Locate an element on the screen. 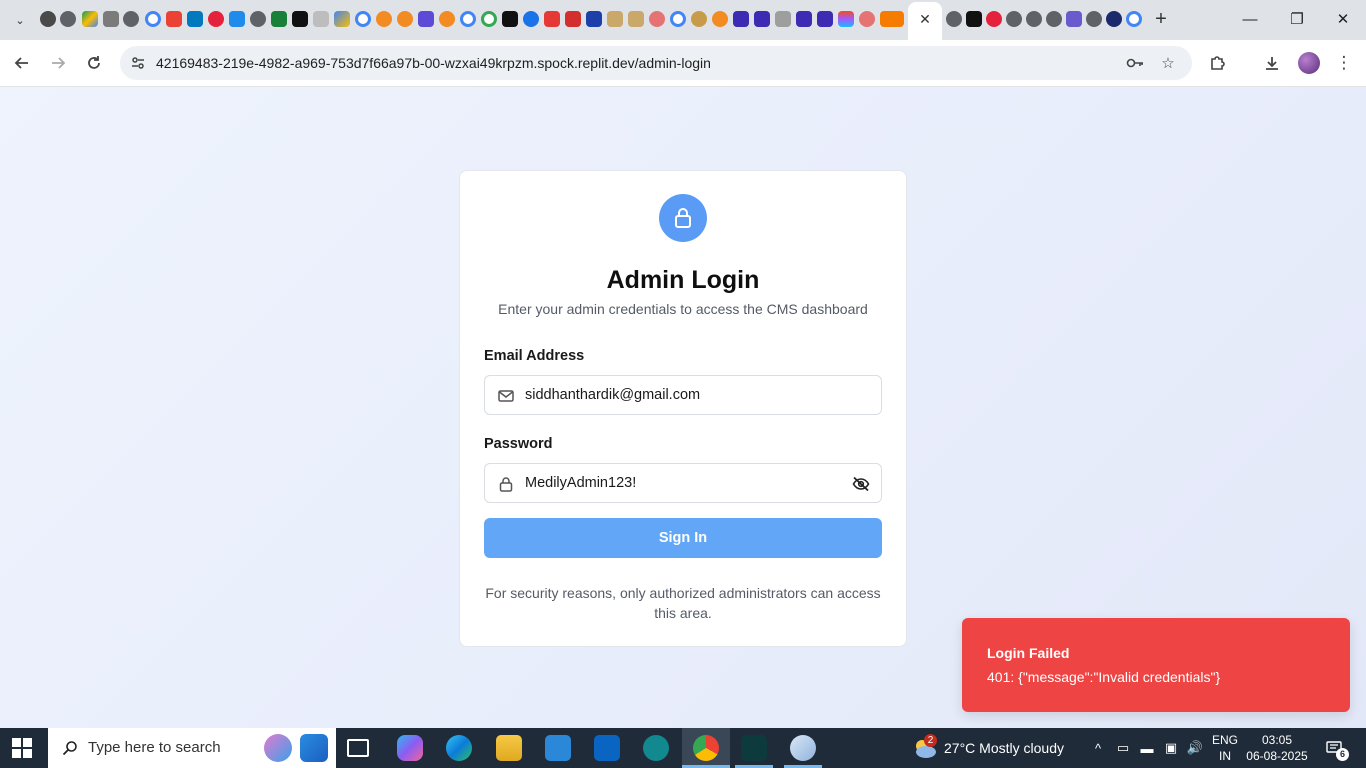  password-input is located at coordinates (685, 483).